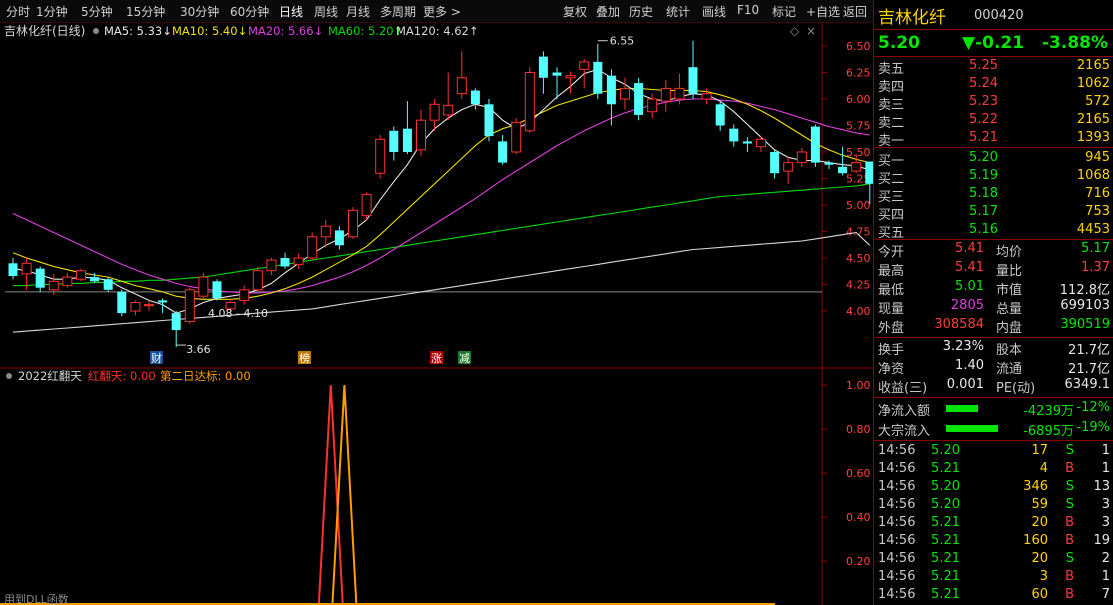 This screenshot has width=1113, height=605. What do you see at coordinates (963, 346) in the screenshot?
I see `stat-value: 3.23%` at bounding box center [963, 346].